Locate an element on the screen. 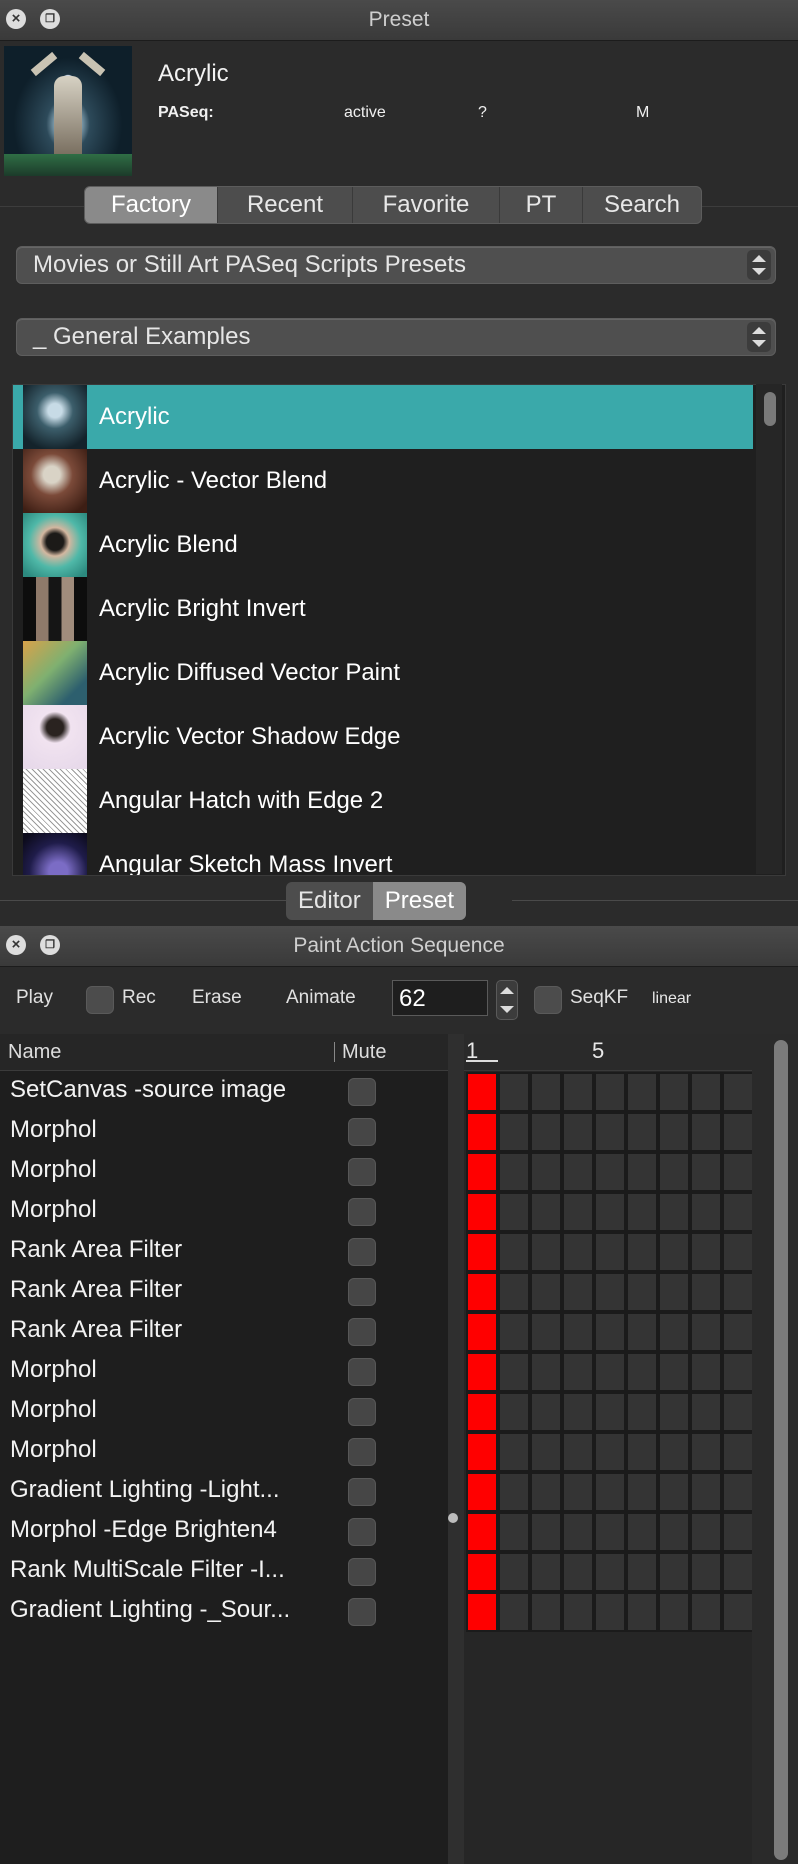 Image resolution: width=798 pixels, height=1864 pixels. table-row: Morphol -Edge Brighten4 is located at coordinates (224, 1530).